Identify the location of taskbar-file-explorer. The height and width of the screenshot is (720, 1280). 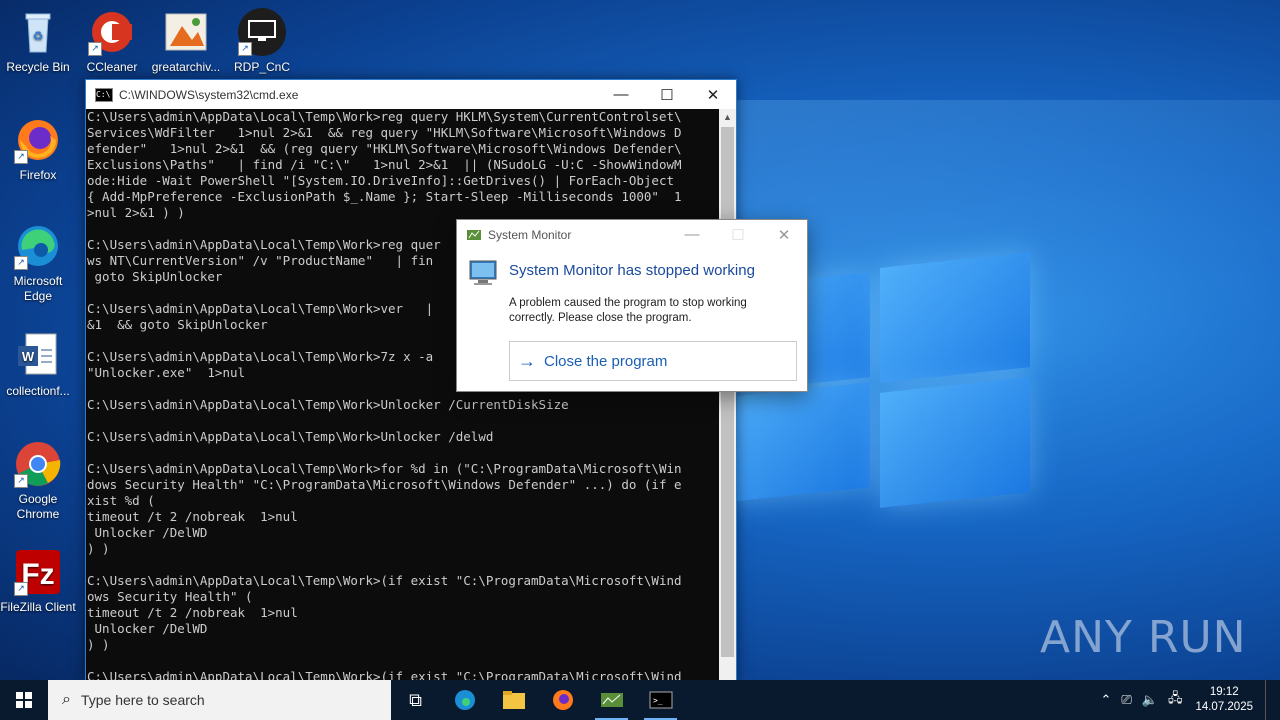
(513, 700).